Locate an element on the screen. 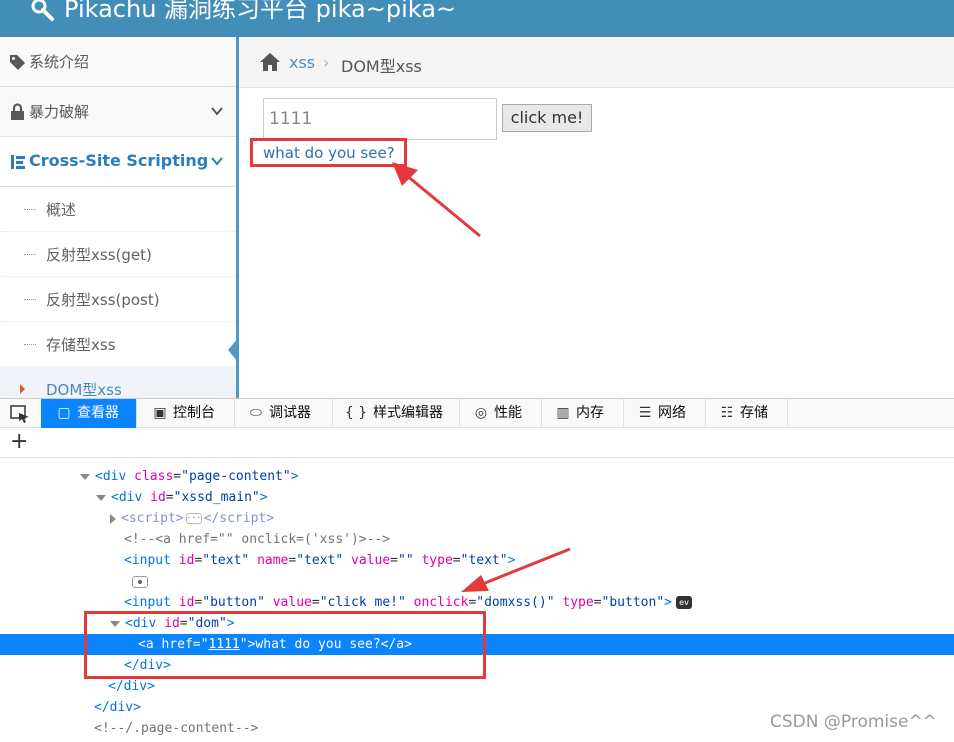  caret-right-icon is located at coordinates (22, 389).